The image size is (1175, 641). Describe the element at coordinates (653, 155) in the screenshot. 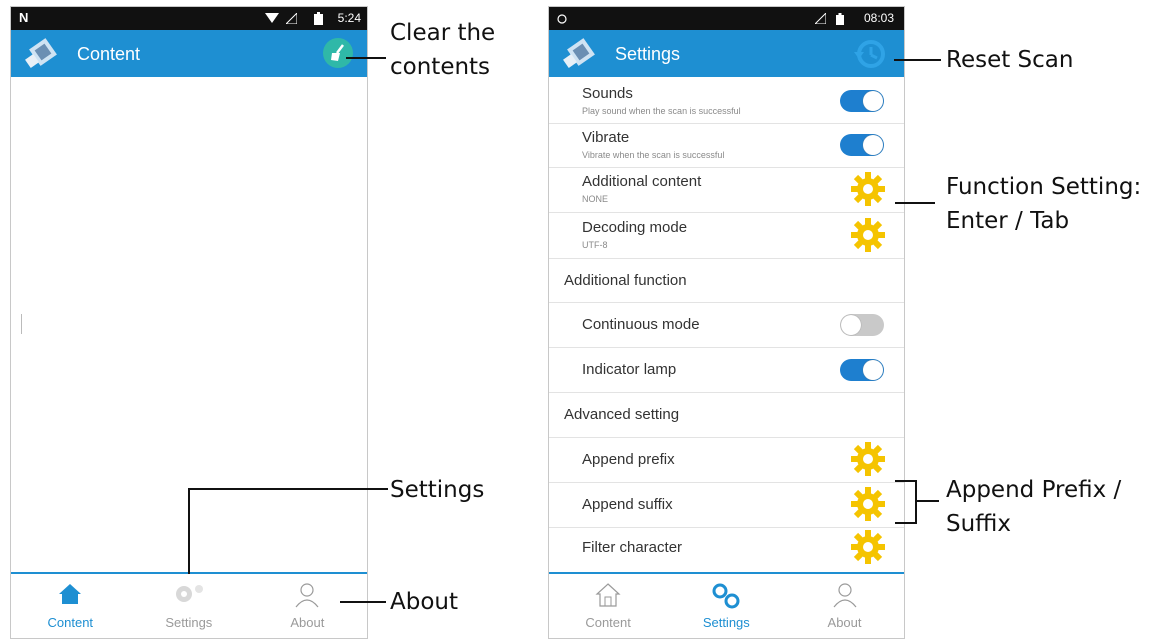

I see `setting-subtitle: Vibrate when the scan is successful` at that location.